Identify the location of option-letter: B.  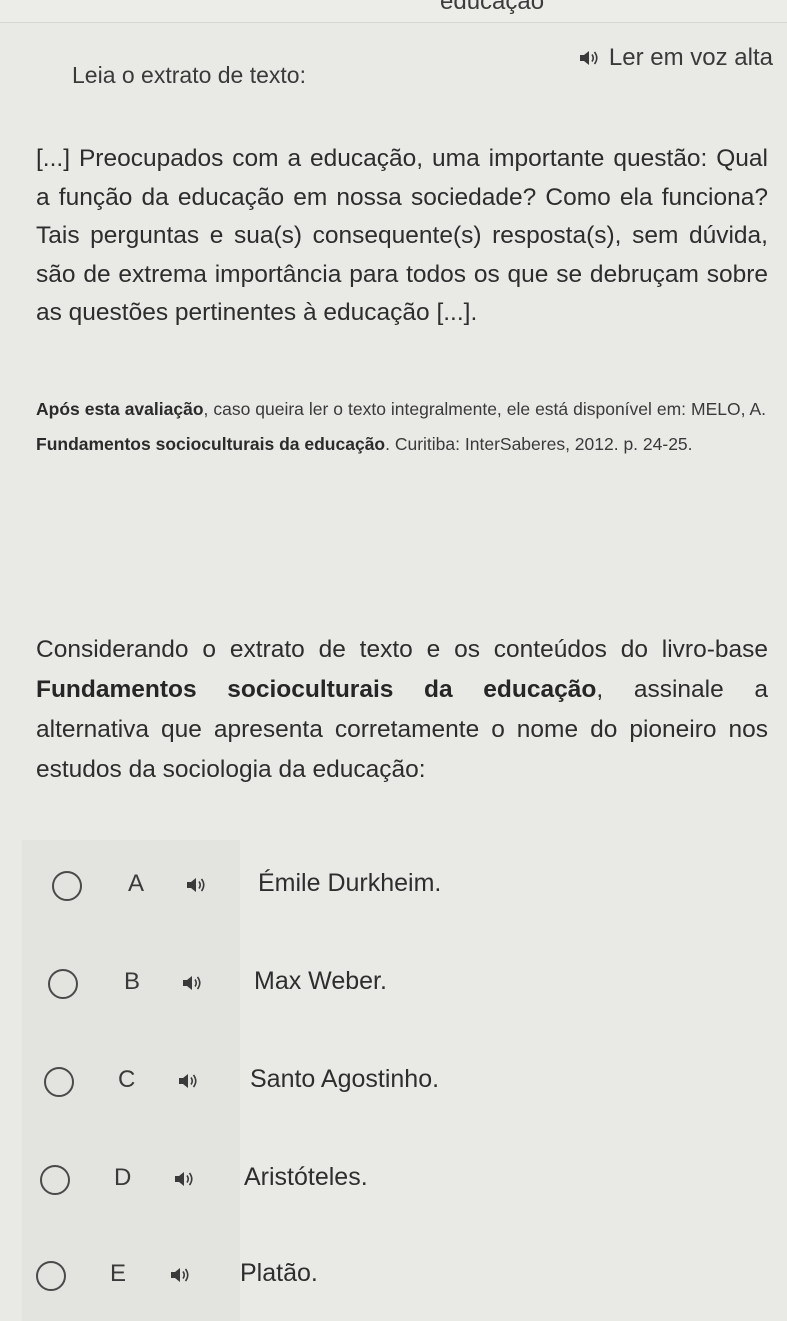
(132, 981).